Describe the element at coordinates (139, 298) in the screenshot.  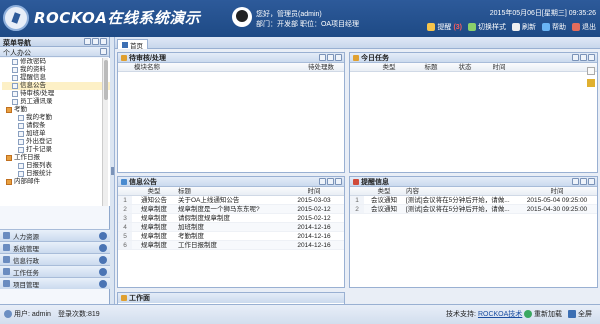
I see `panel-title: 工作面` at that location.